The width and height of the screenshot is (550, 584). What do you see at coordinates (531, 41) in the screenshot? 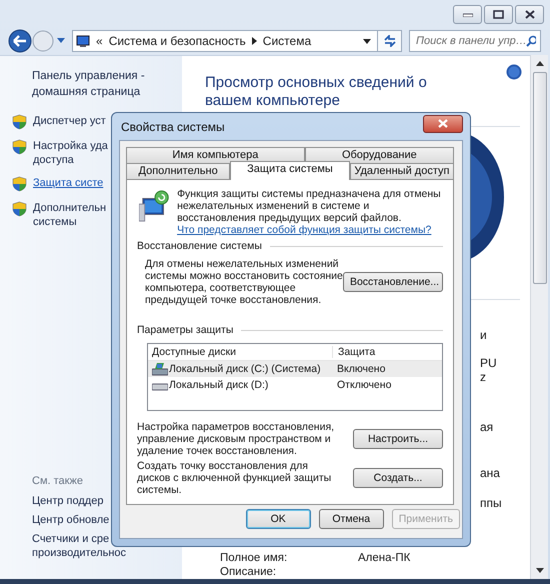
I see `search-icon` at bounding box center [531, 41].